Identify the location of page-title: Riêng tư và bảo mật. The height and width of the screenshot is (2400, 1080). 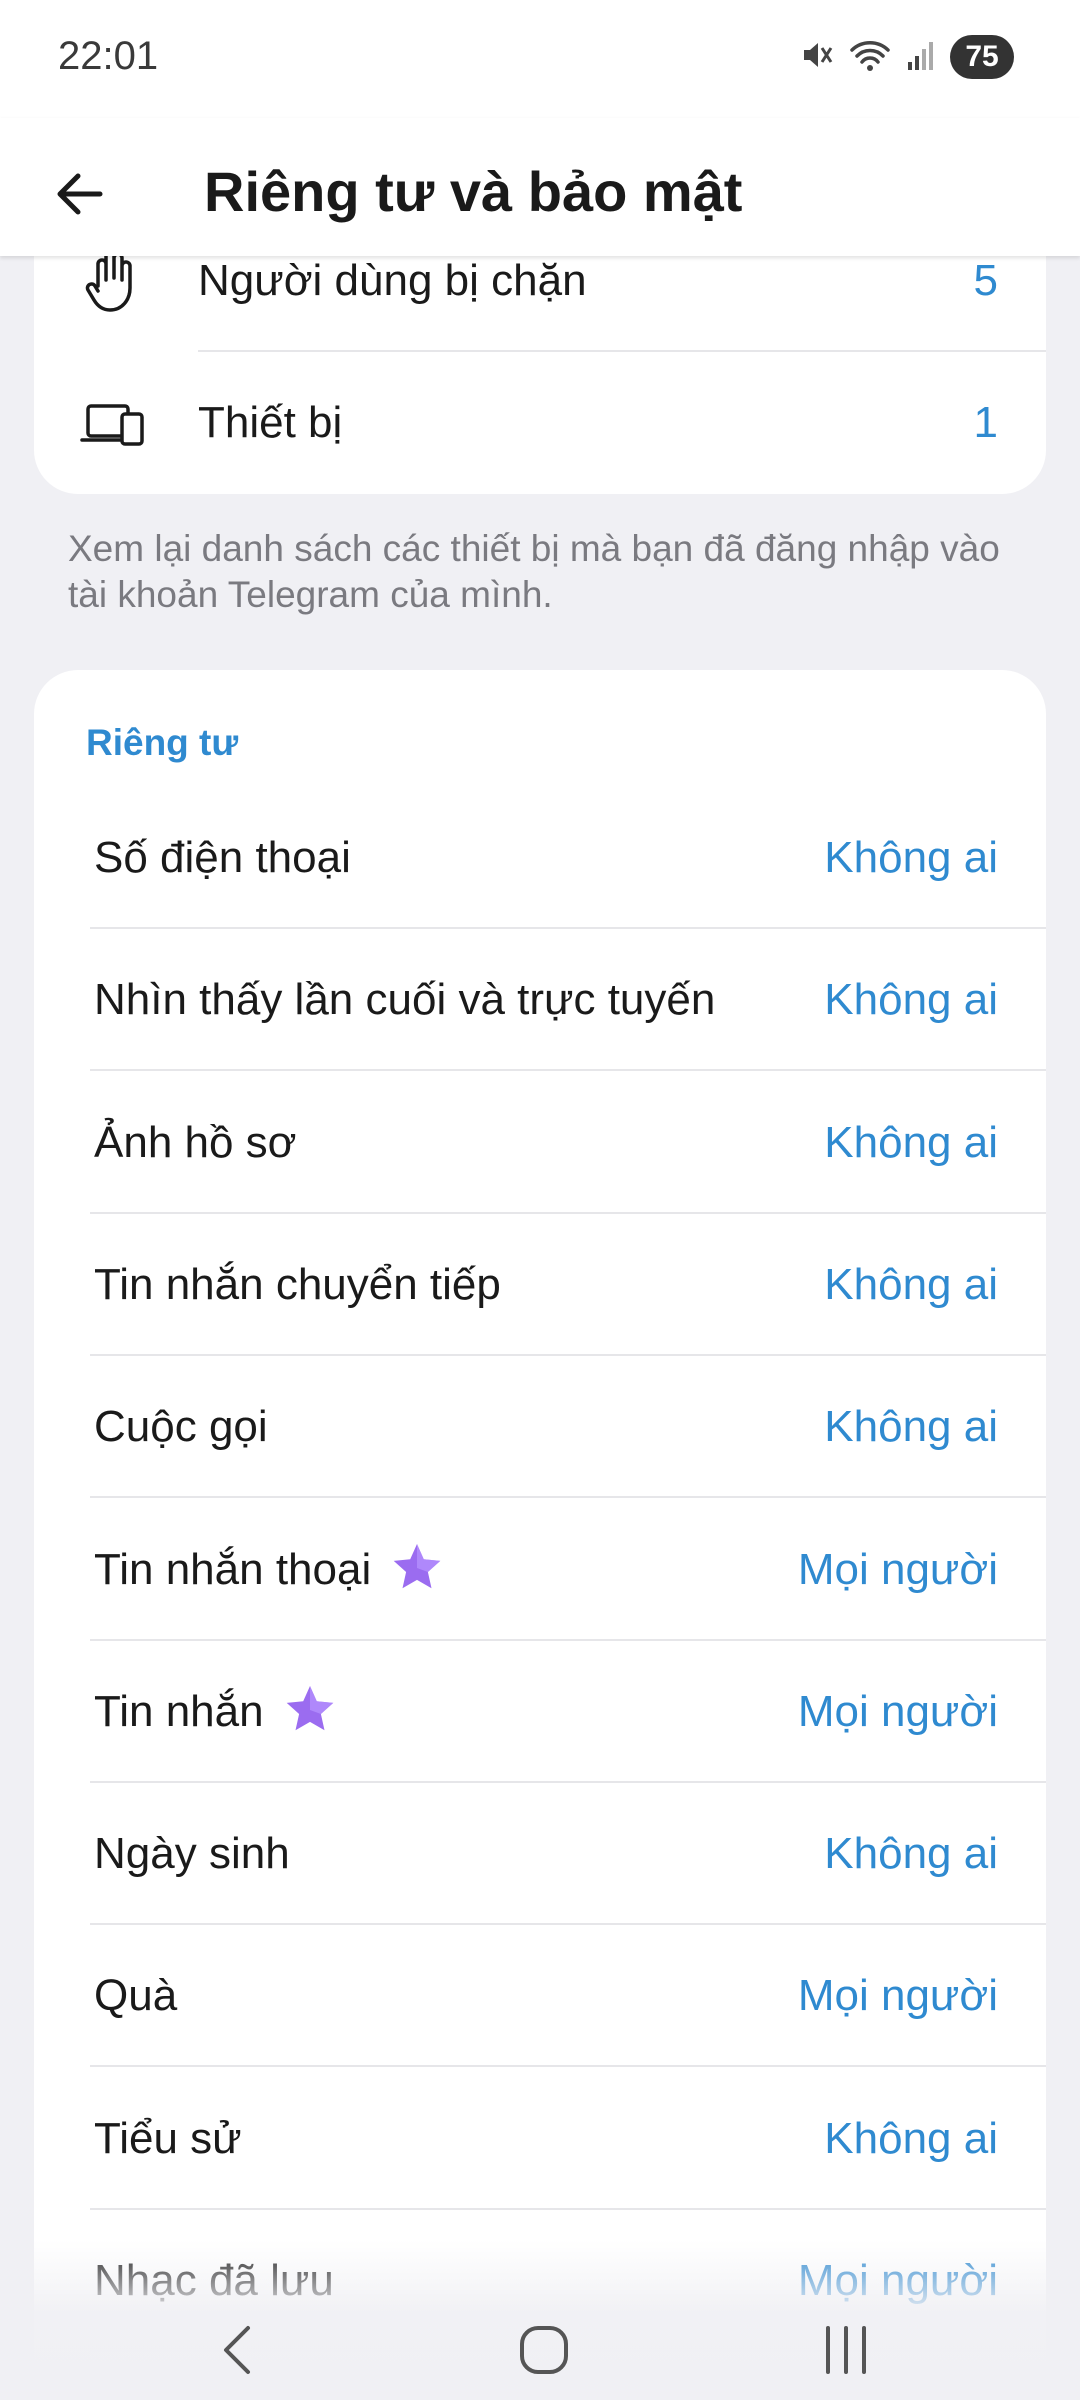
(473, 191).